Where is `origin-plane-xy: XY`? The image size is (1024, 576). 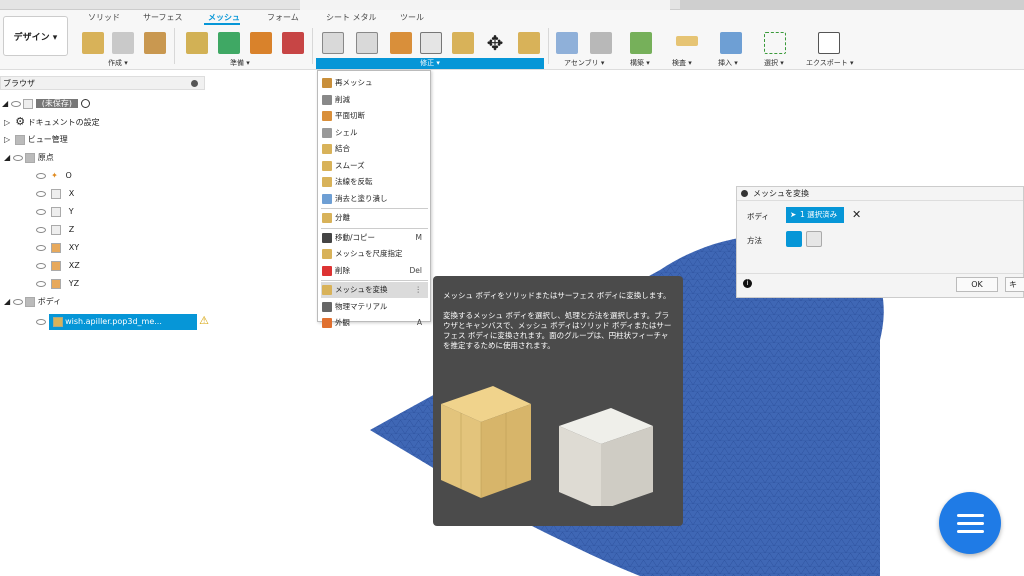 origin-plane-xy: XY is located at coordinates (57, 248).